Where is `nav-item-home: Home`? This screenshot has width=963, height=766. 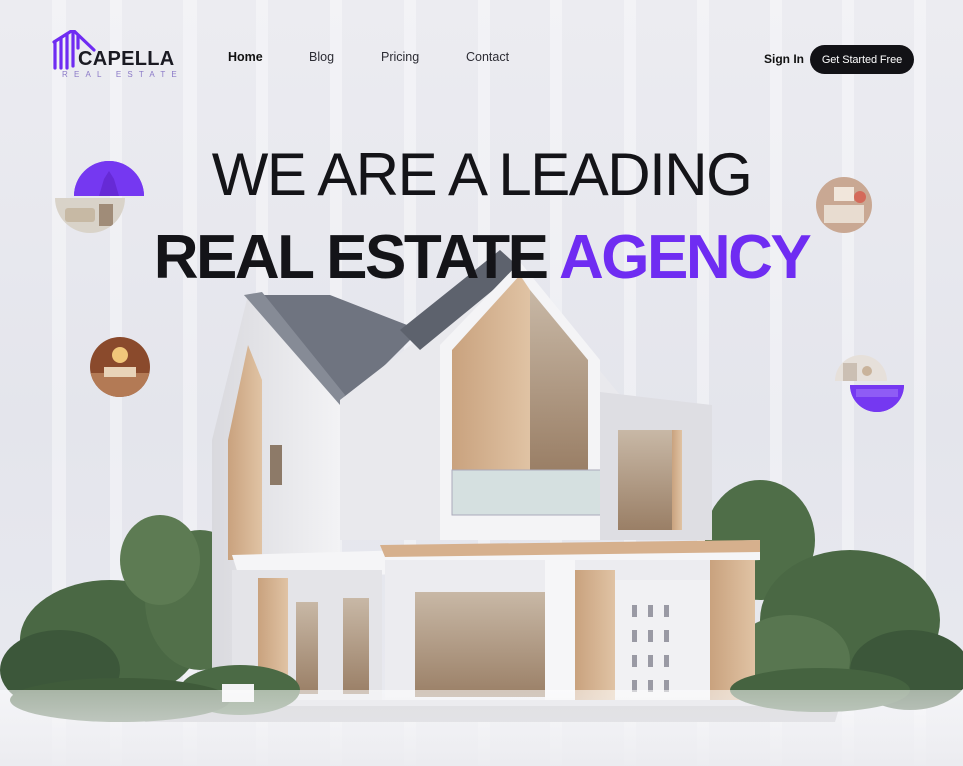 nav-item-home: Home is located at coordinates (245, 57).